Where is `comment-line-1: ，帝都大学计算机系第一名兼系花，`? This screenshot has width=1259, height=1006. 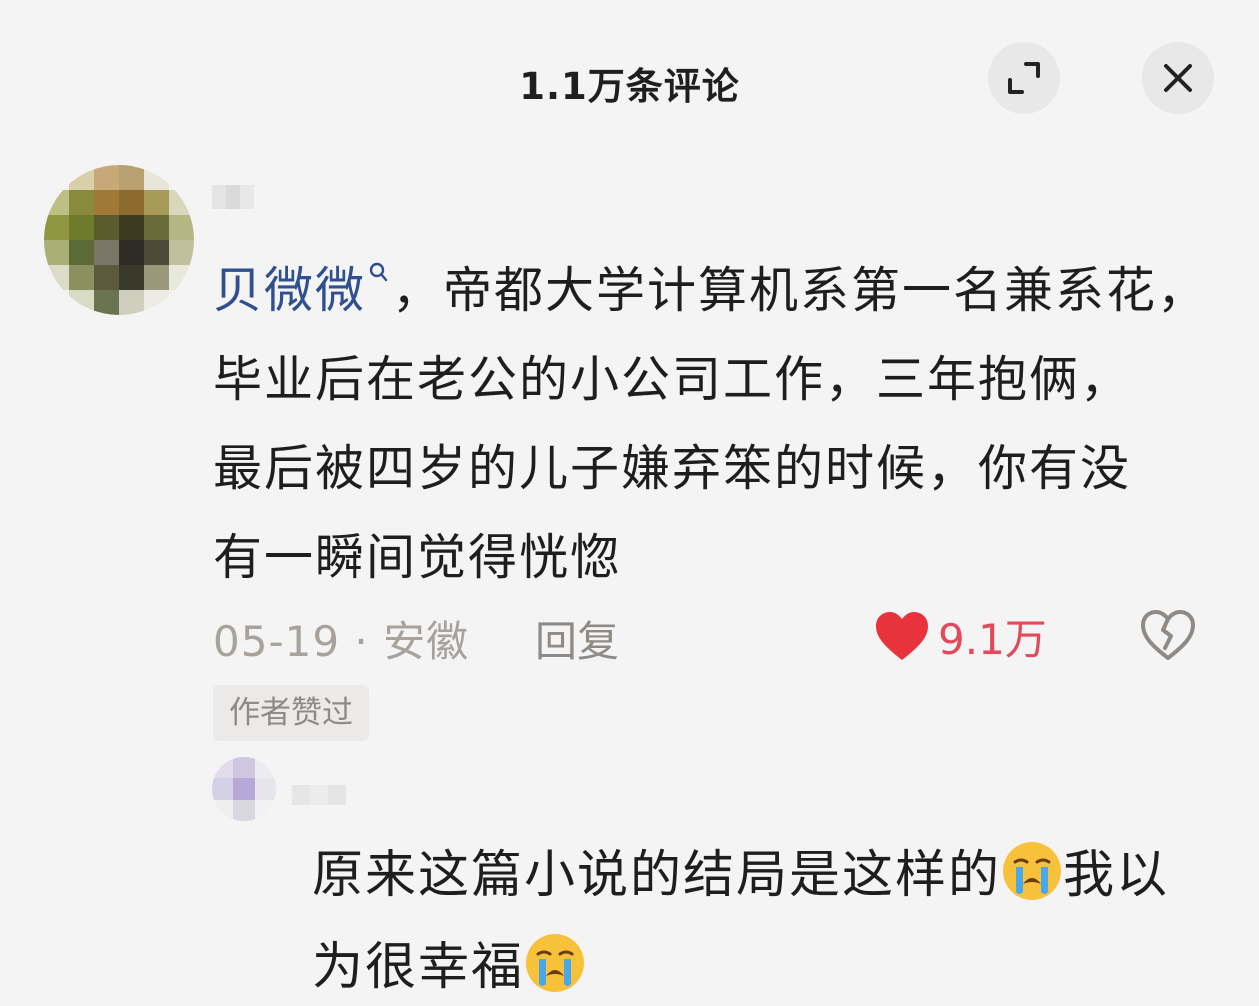 comment-line-1: ，帝都大学计算机系第一名兼系花， is located at coordinates (800, 290).